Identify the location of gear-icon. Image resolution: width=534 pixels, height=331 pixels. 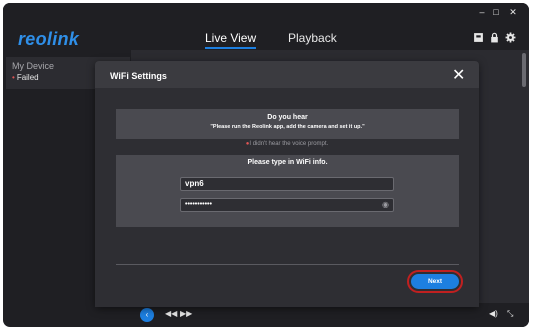
(510, 37).